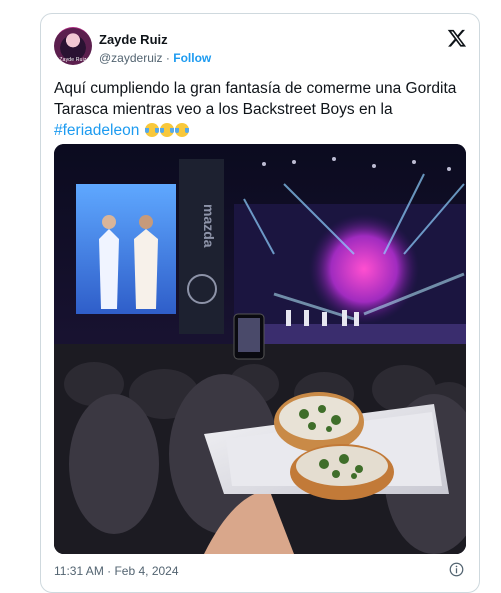 The height and width of the screenshot is (593, 501). What do you see at coordinates (116, 571) in the screenshot?
I see `tweet-timestamp: 11:31 AM · Feb 4, 2024` at bounding box center [116, 571].